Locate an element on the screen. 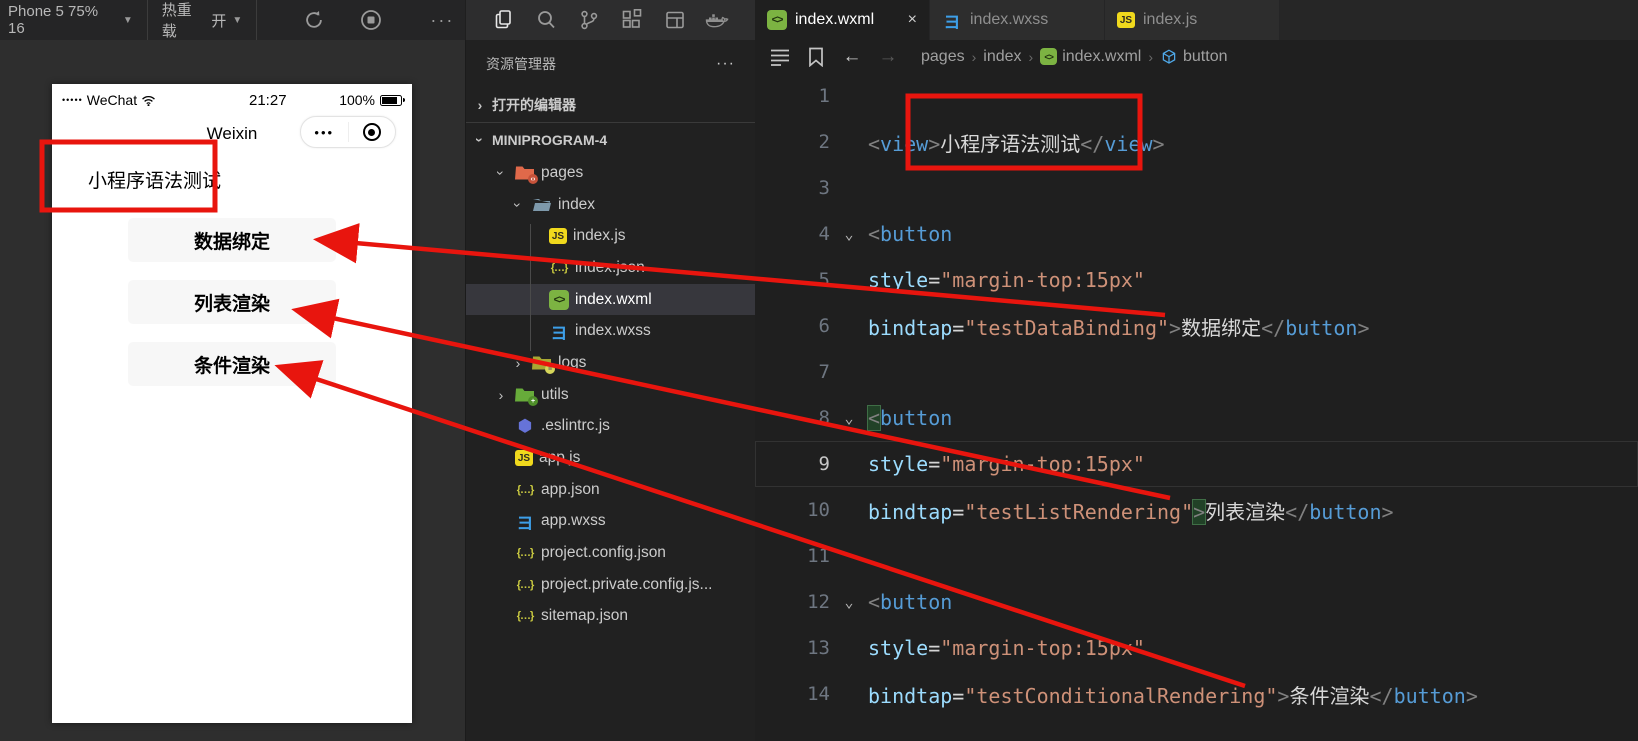  code-line-8: 8 ⌄ <button is located at coordinates (1196, 418).